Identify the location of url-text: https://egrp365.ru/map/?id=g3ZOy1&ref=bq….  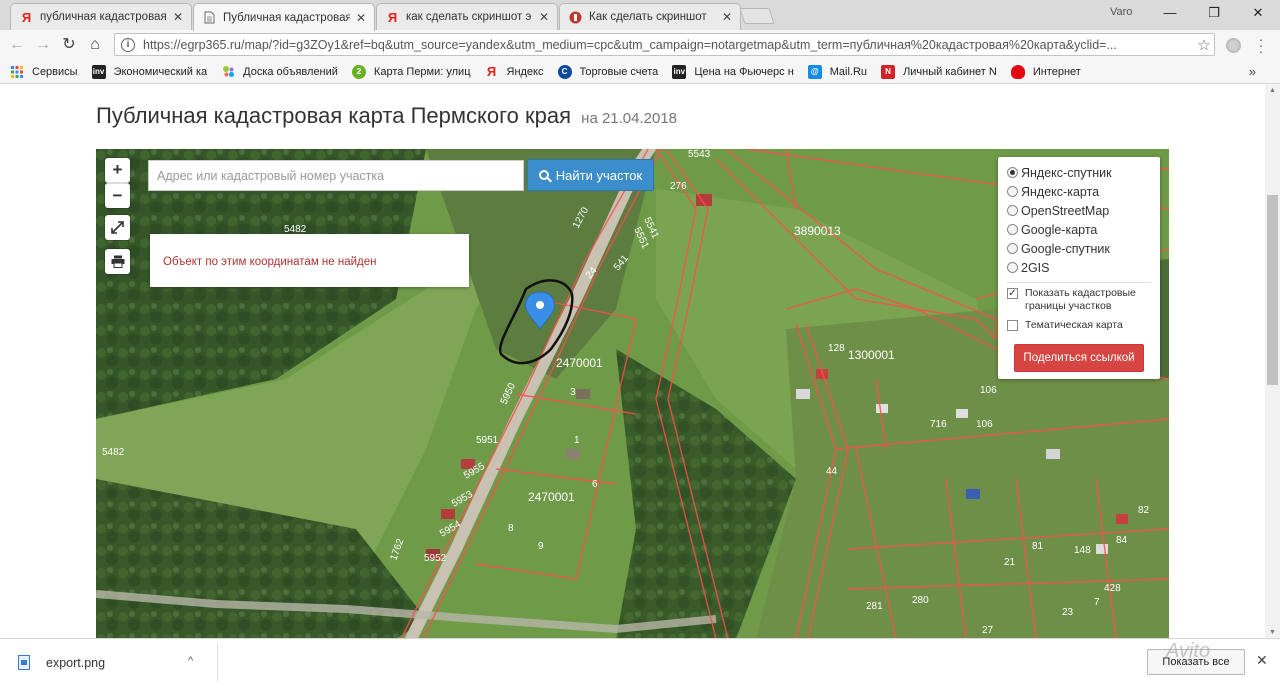
(668, 45).